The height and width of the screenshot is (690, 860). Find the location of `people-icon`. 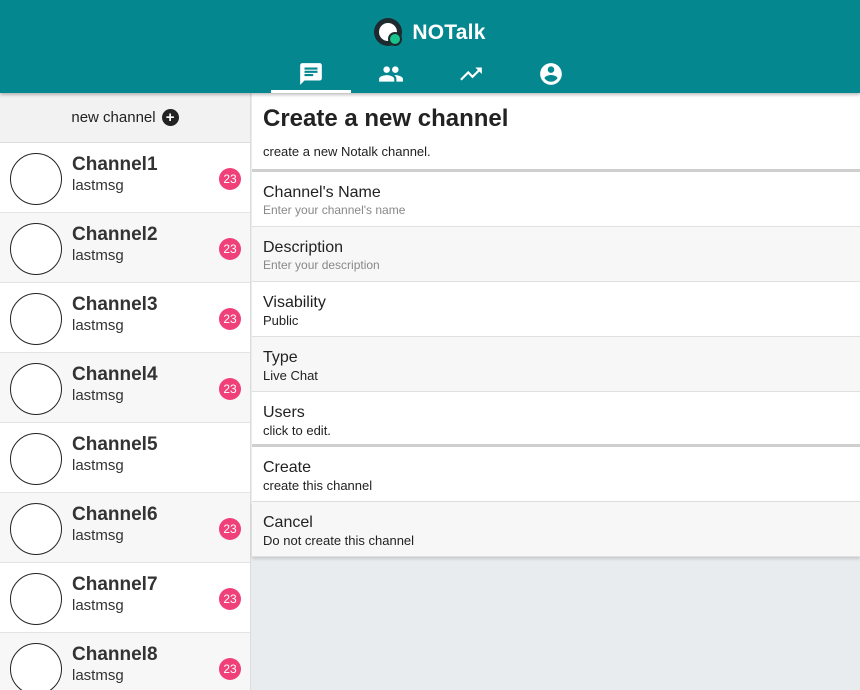

people-icon is located at coordinates (391, 73).